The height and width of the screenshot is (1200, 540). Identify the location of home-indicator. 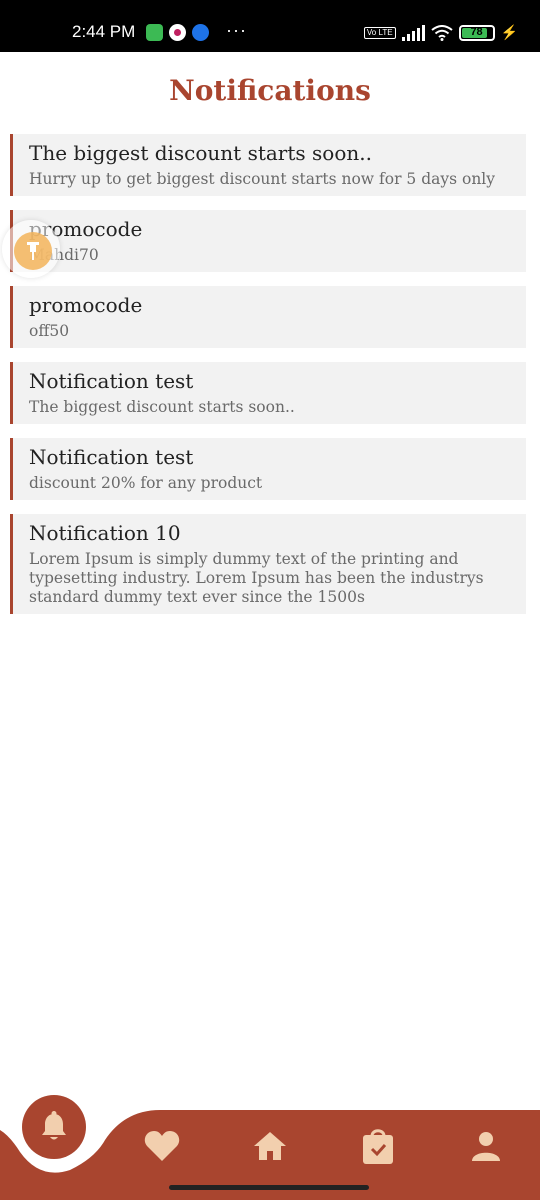
(269, 1187).